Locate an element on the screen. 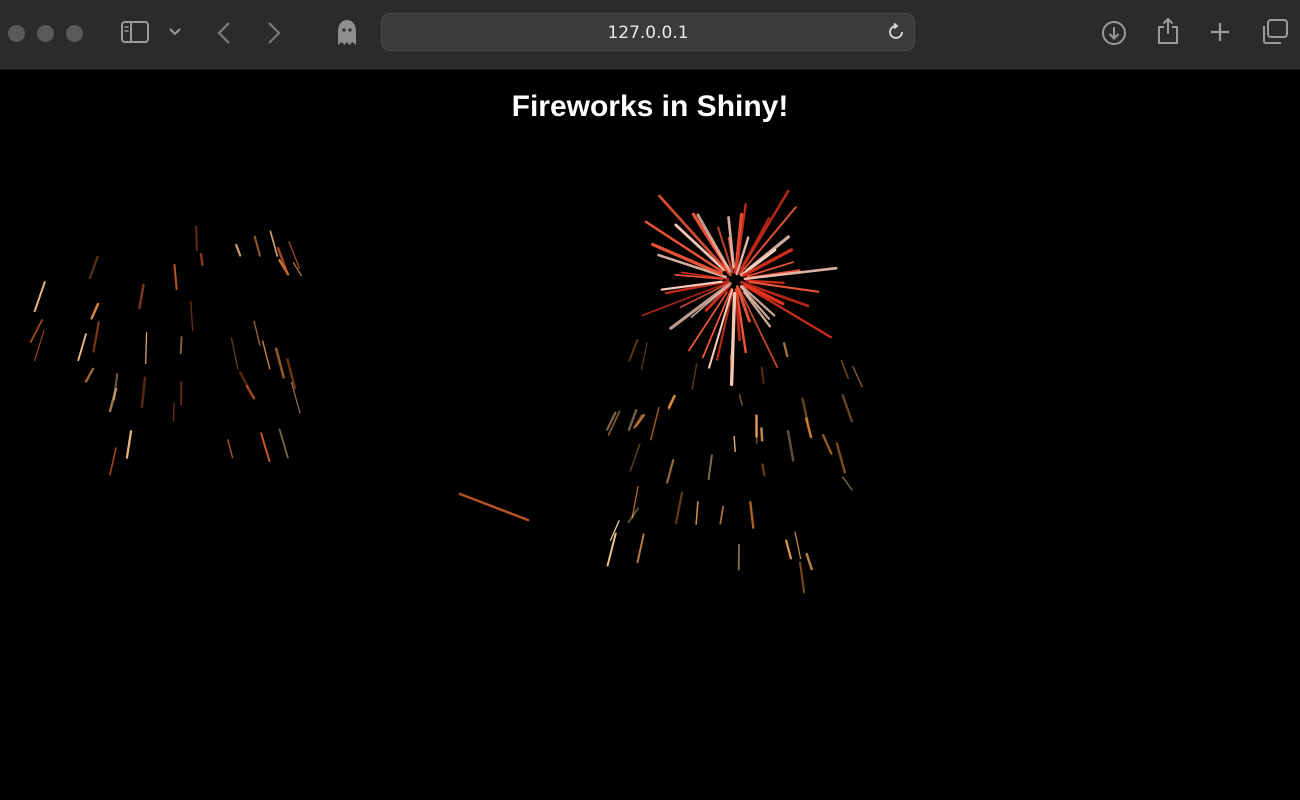 Image resolution: width=1300 pixels, height=800 pixels. zoom-window-button is located at coordinates (74, 33).